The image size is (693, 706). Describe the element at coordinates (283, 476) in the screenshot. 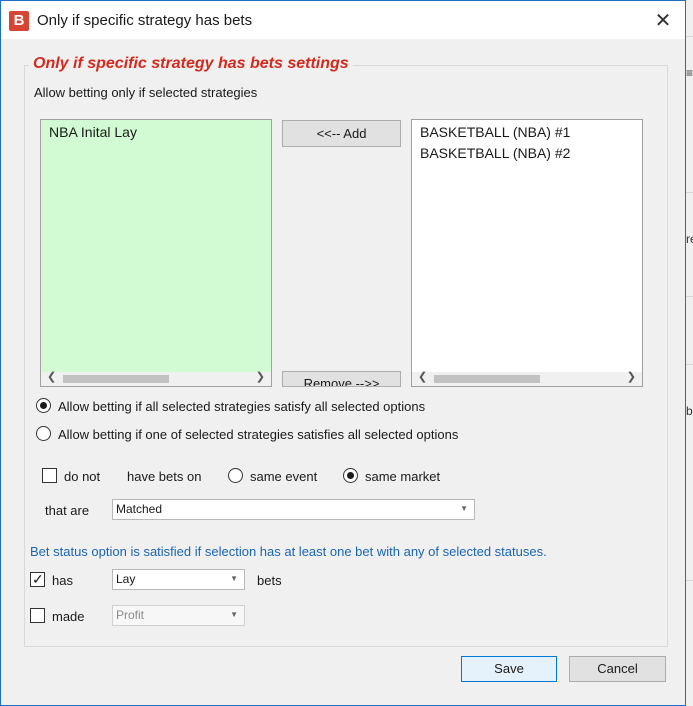

I see `same-event-label: same event` at that location.